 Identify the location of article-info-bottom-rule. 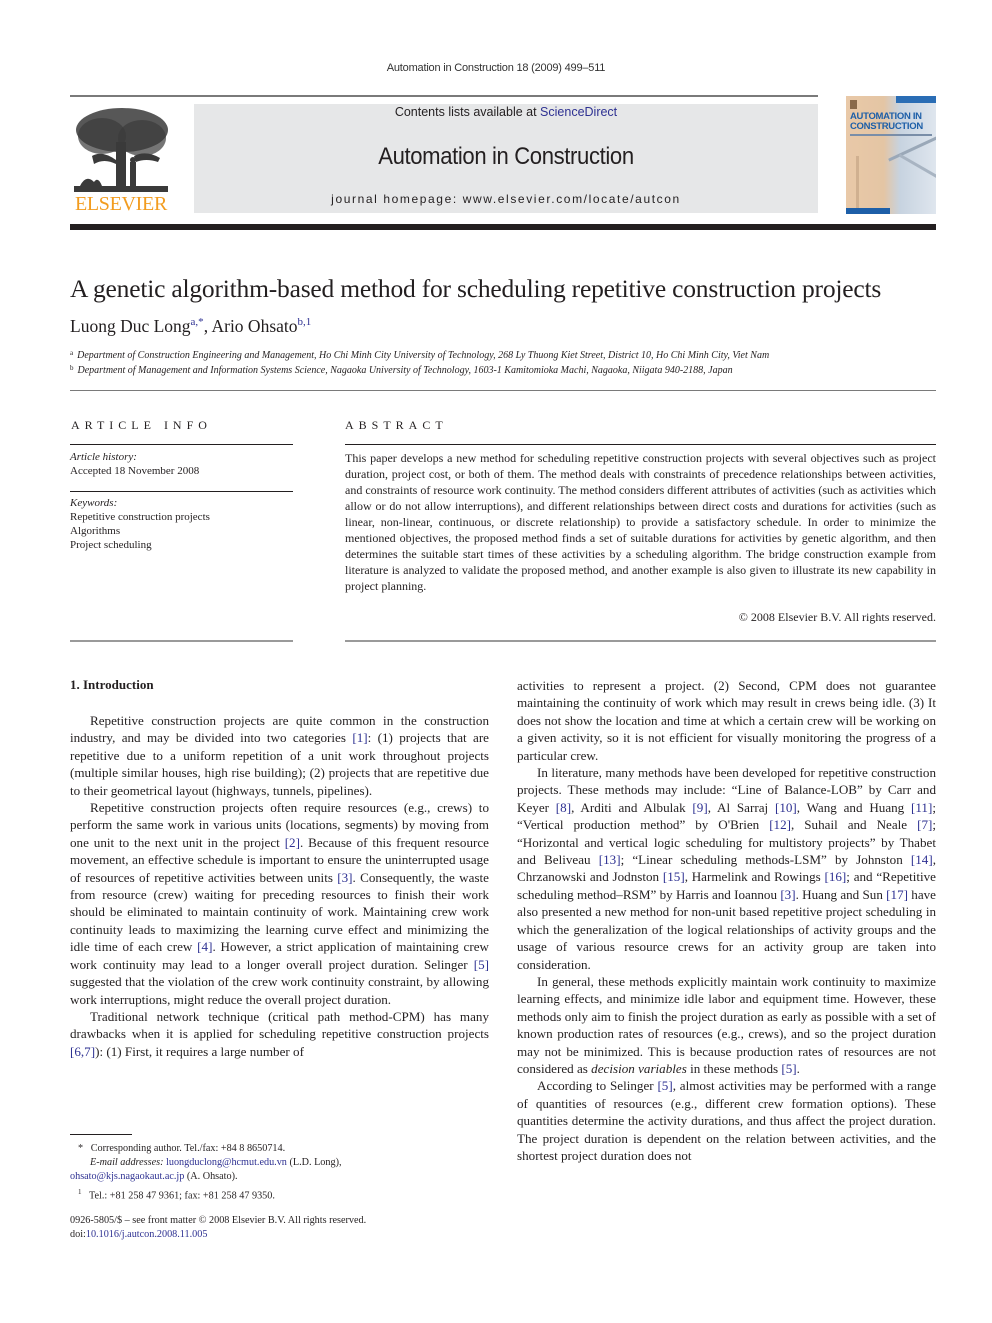
(181, 641).